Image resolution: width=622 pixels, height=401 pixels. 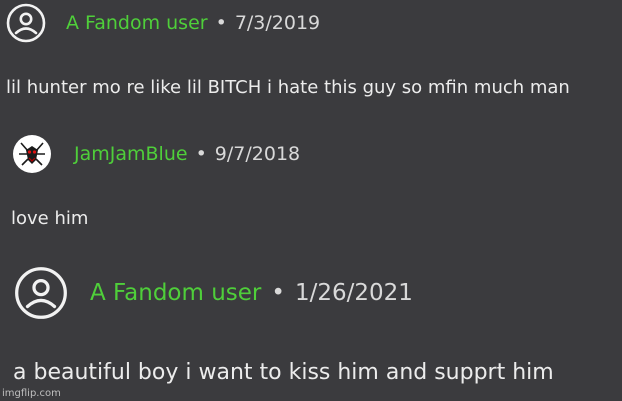 What do you see at coordinates (50, 218) in the screenshot?
I see `comment-text: love him` at bounding box center [50, 218].